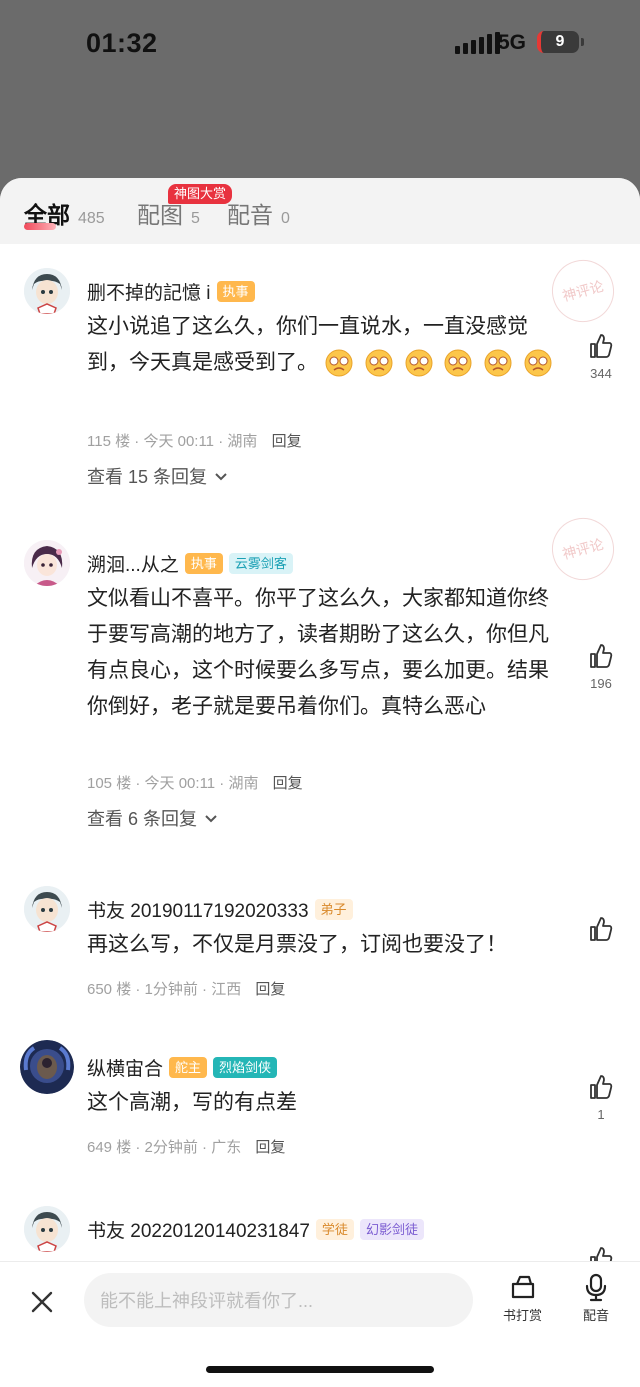 The height and width of the screenshot is (1387, 640). I want to click on view-replies-label: 查看 6 条回复, so click(142, 819).